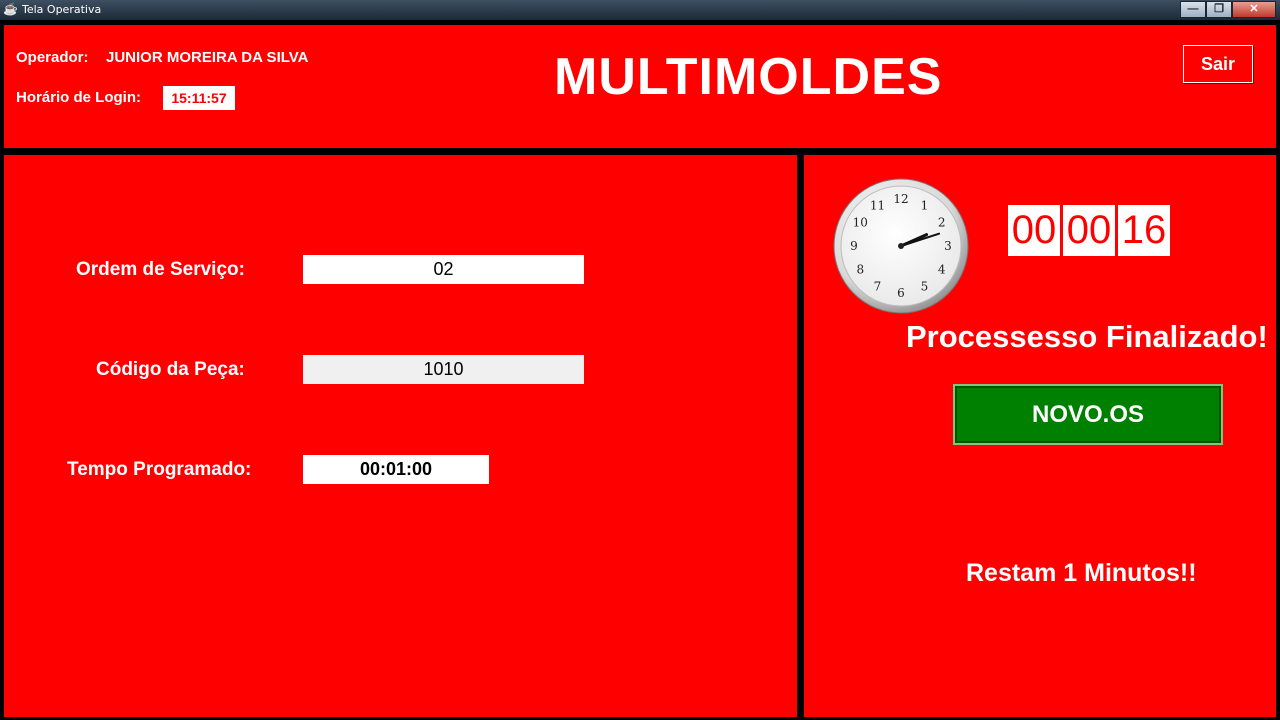 Image resolution: width=1280 pixels, height=720 pixels. Describe the element at coordinates (207, 57) in the screenshot. I see `operator-name: JUNIOR MOREIRA DA SILVA` at that location.